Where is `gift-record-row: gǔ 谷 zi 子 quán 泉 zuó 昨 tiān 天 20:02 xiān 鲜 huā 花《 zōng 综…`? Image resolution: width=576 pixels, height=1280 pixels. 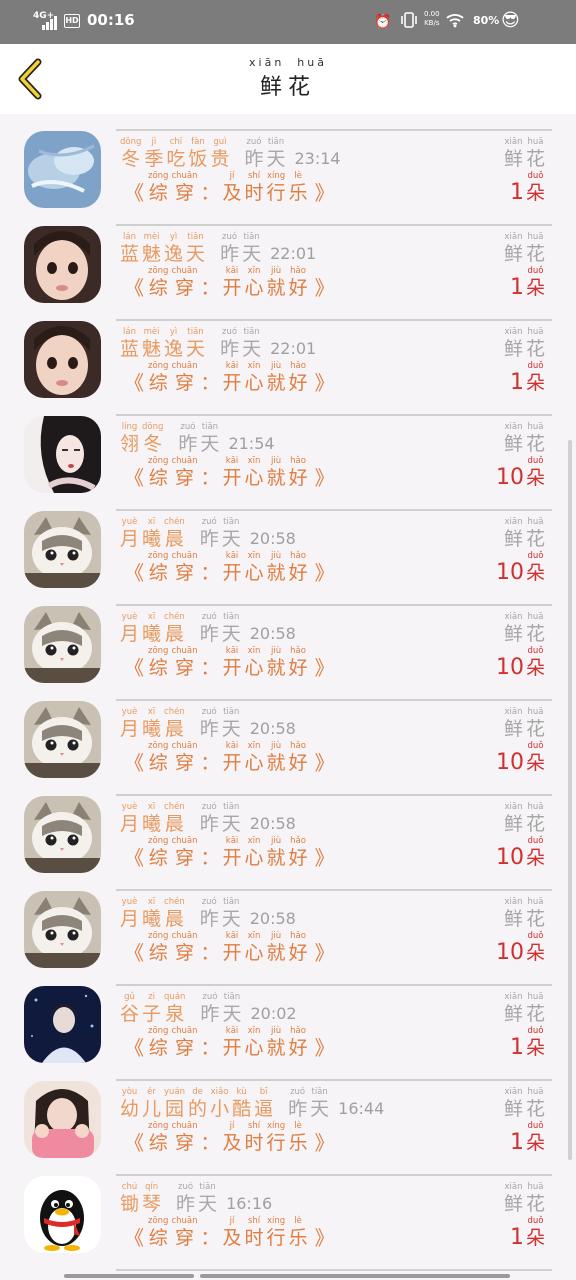 gift-record-row: gǔ 谷 zi 子 quán 泉 zuó 昨 tiān 天 20:02 xiān 鲜 huā 花《 zōng 综… is located at coordinates (288, 1033).